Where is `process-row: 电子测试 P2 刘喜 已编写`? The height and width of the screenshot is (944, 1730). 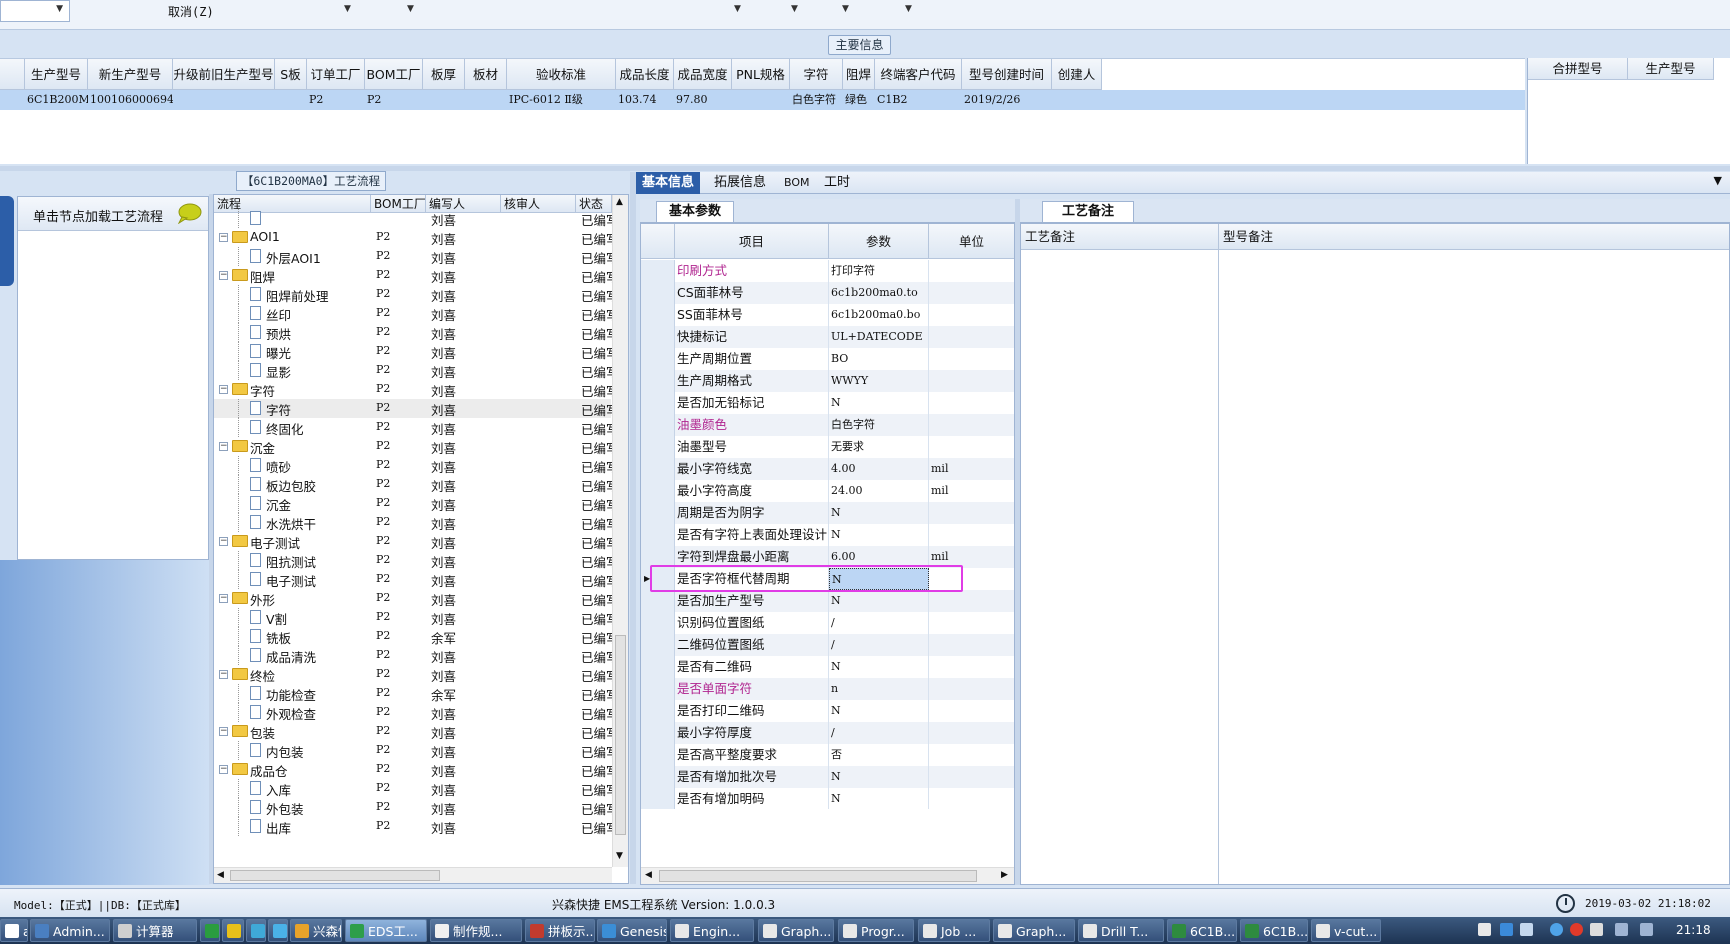
process-row: 电子测试 P2 刘喜 已编写 is located at coordinates (416, 579).